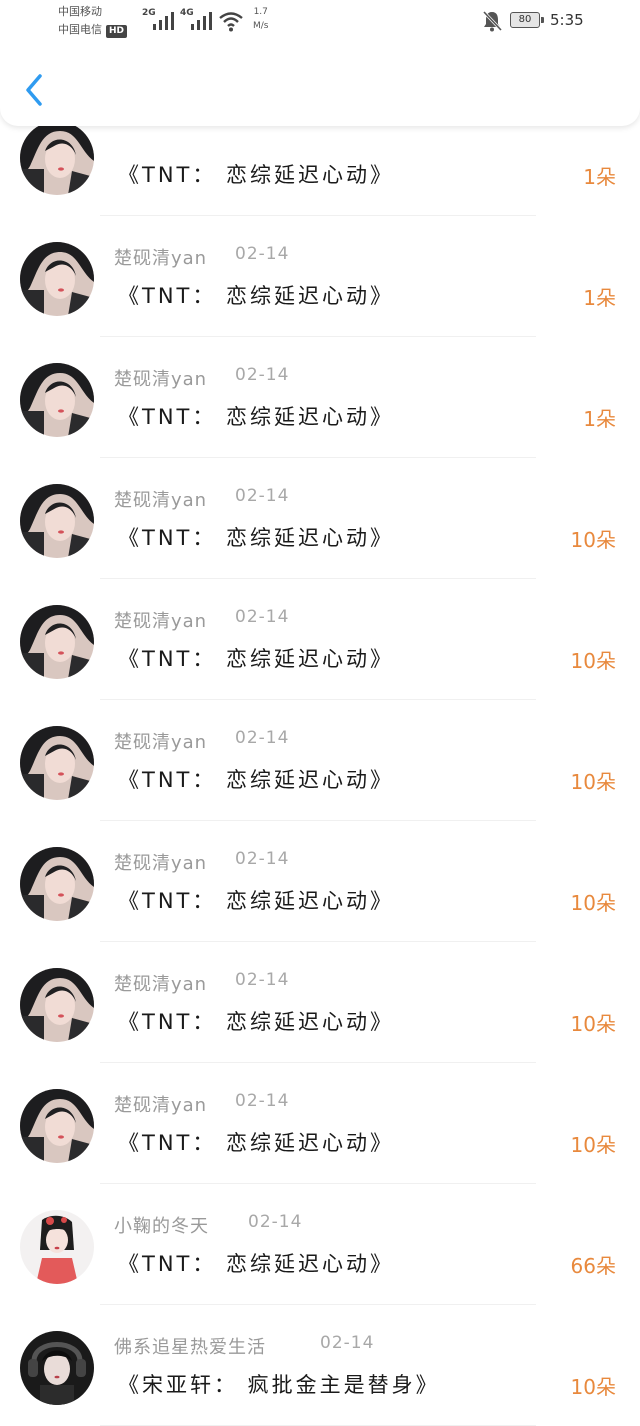 This screenshot has height=1426, width=640. I want to click on gift-book-title: 《宋亚轩： 疯批金主是替身》, so click(279, 1384).